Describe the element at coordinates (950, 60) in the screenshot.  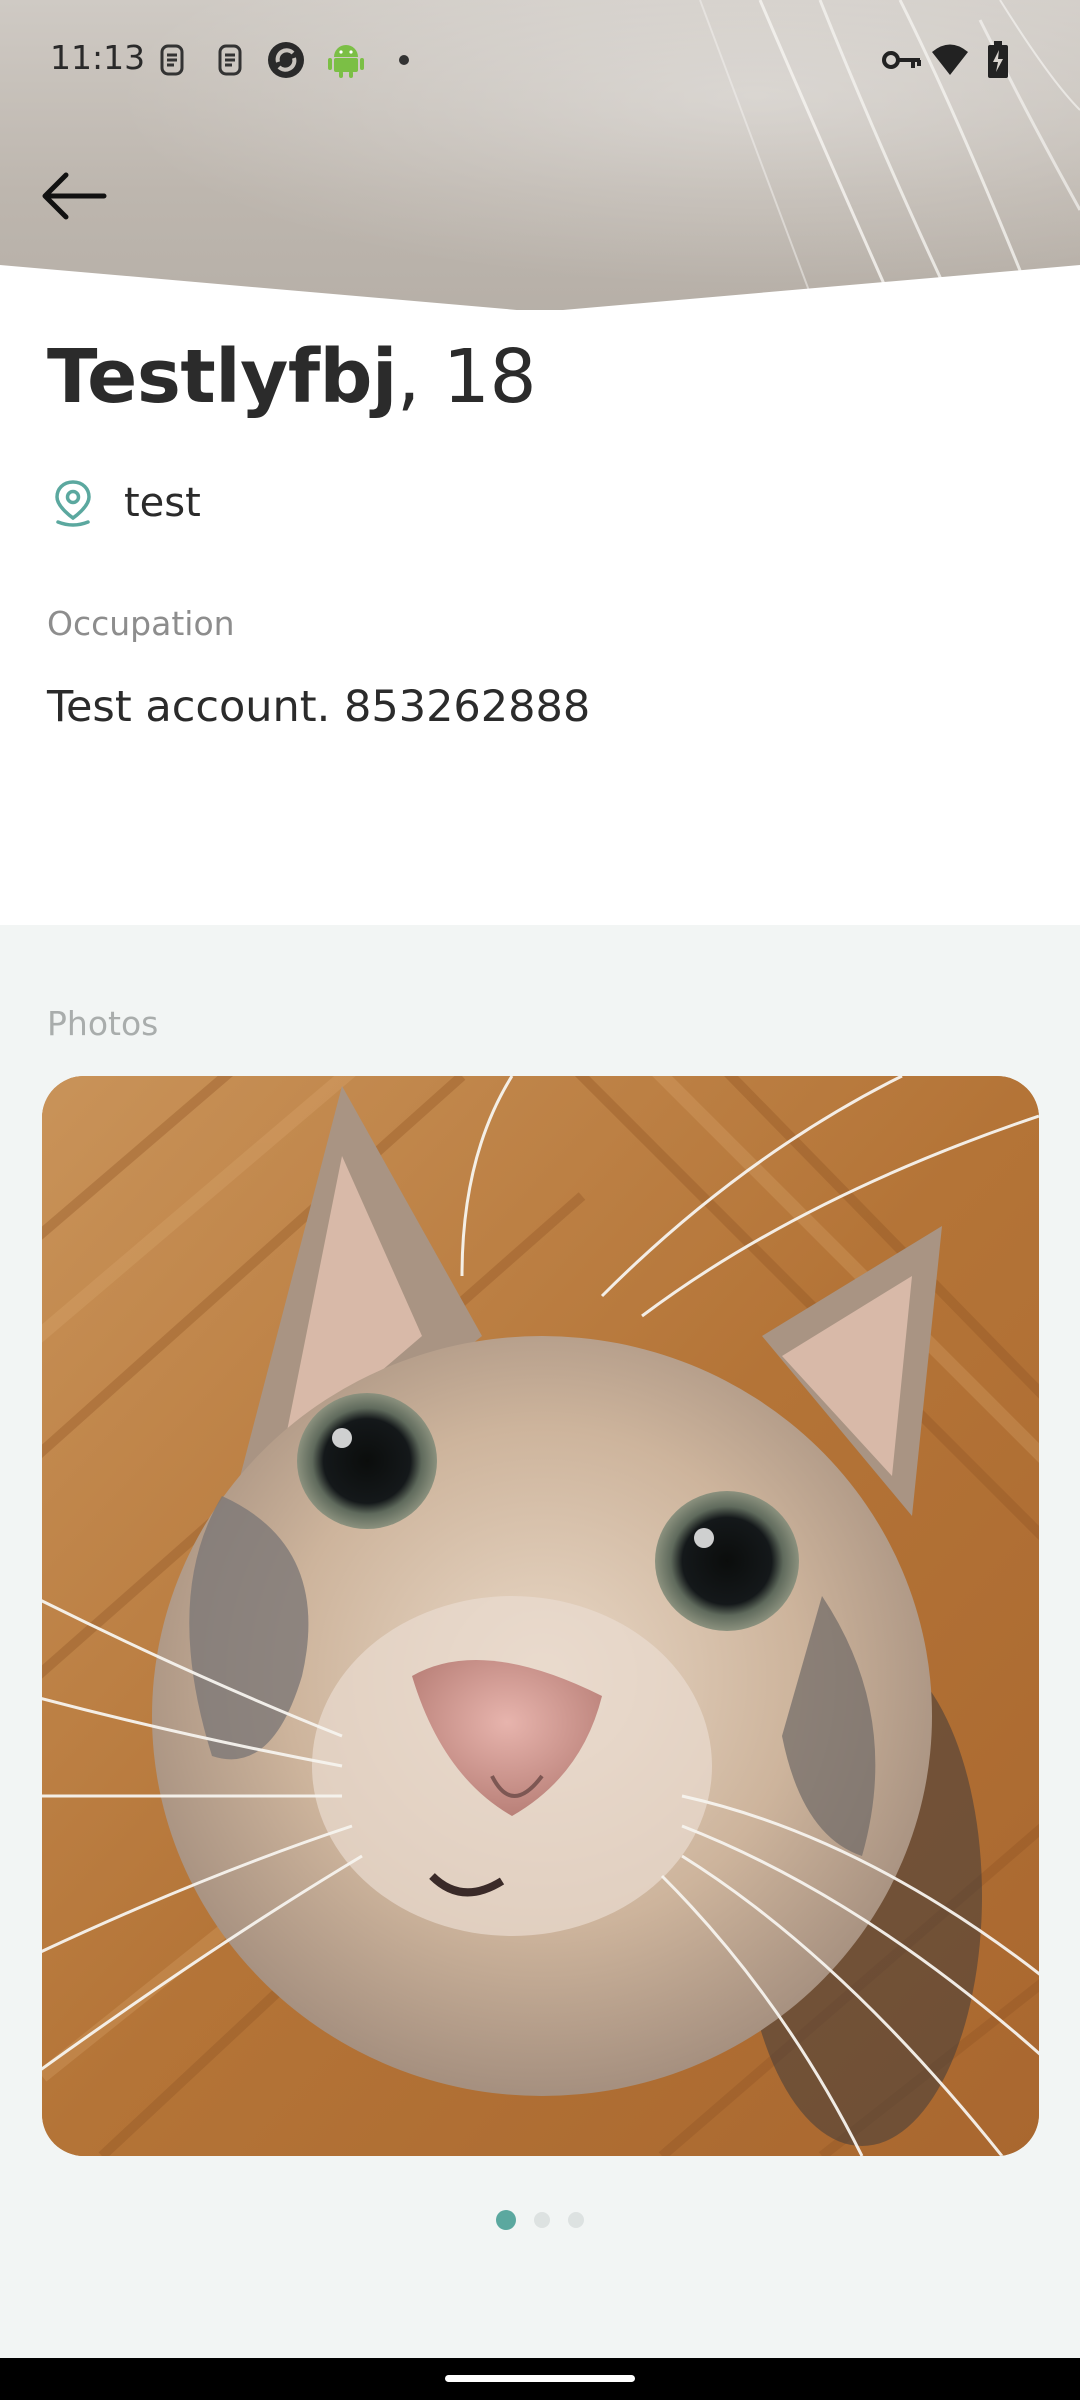
I see `wifi-icon` at that location.